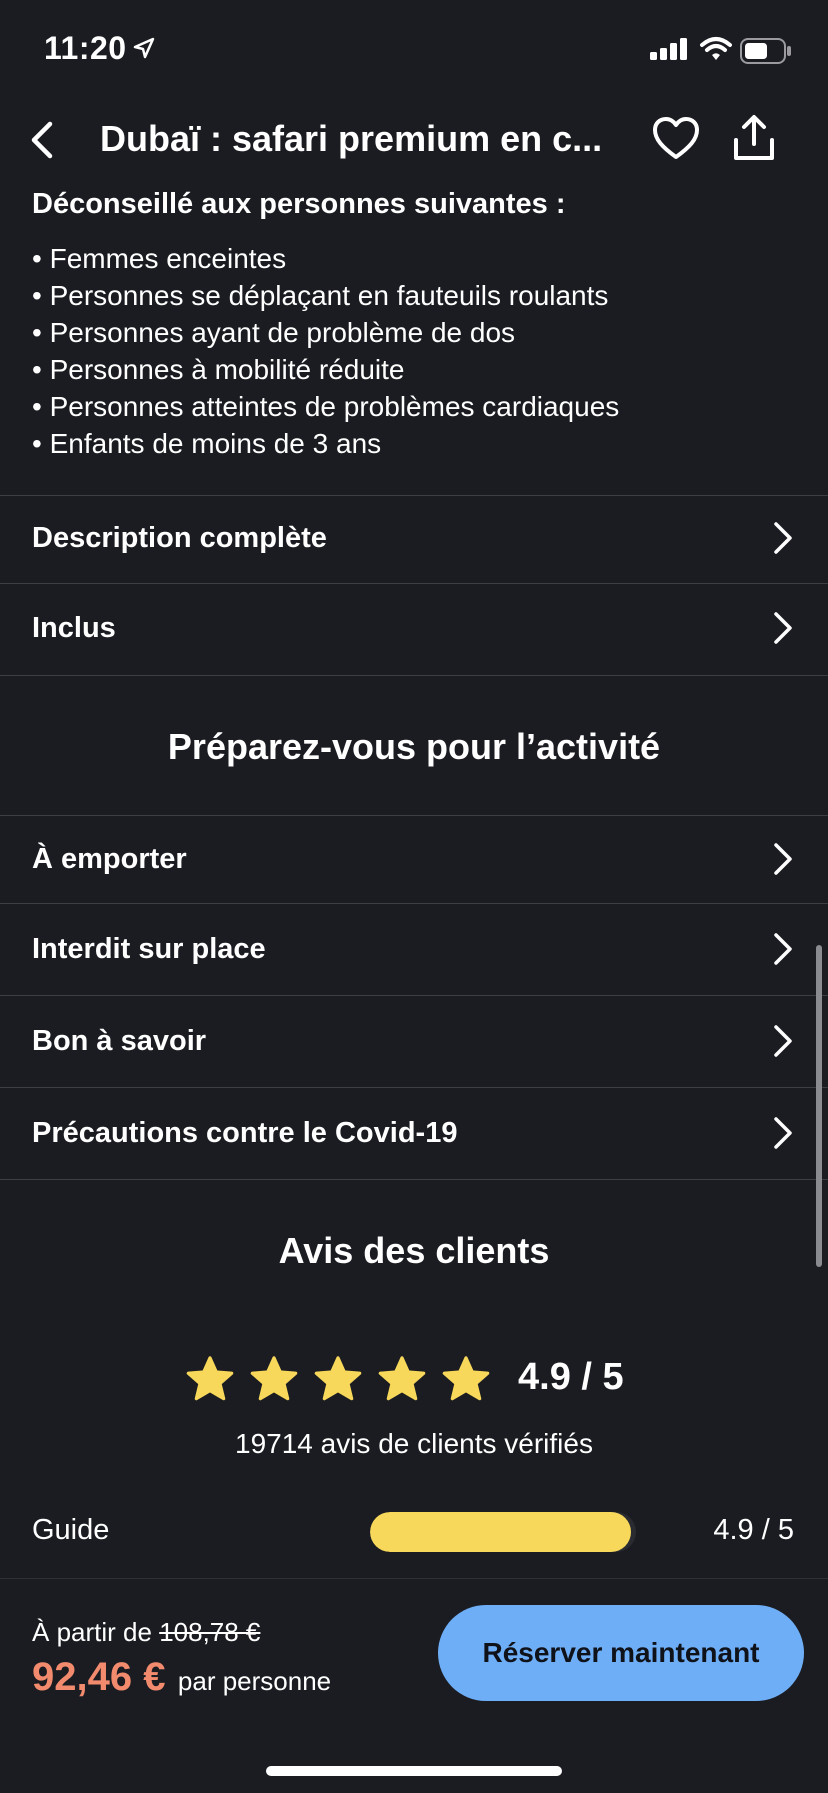 The width and height of the screenshot is (828, 1793). Describe the element at coordinates (414, 949) in the screenshot. I see `row-forbidden: Interdit sur place` at that location.